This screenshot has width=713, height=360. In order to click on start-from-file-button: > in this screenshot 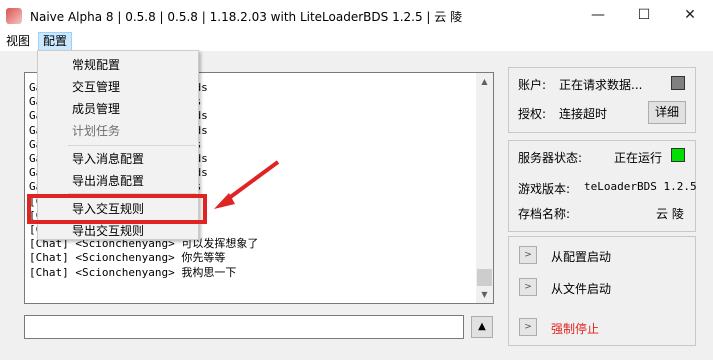, I will do `click(528, 287)`.